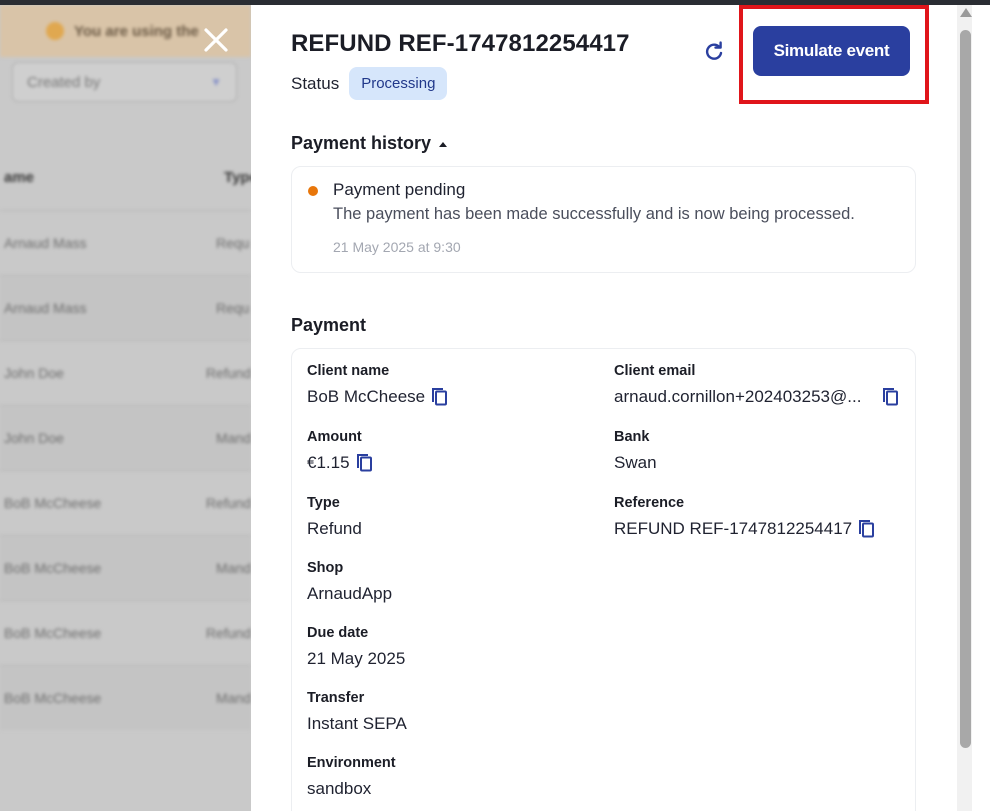  I want to click on created-by-filter: Created by ▼, so click(124, 82).